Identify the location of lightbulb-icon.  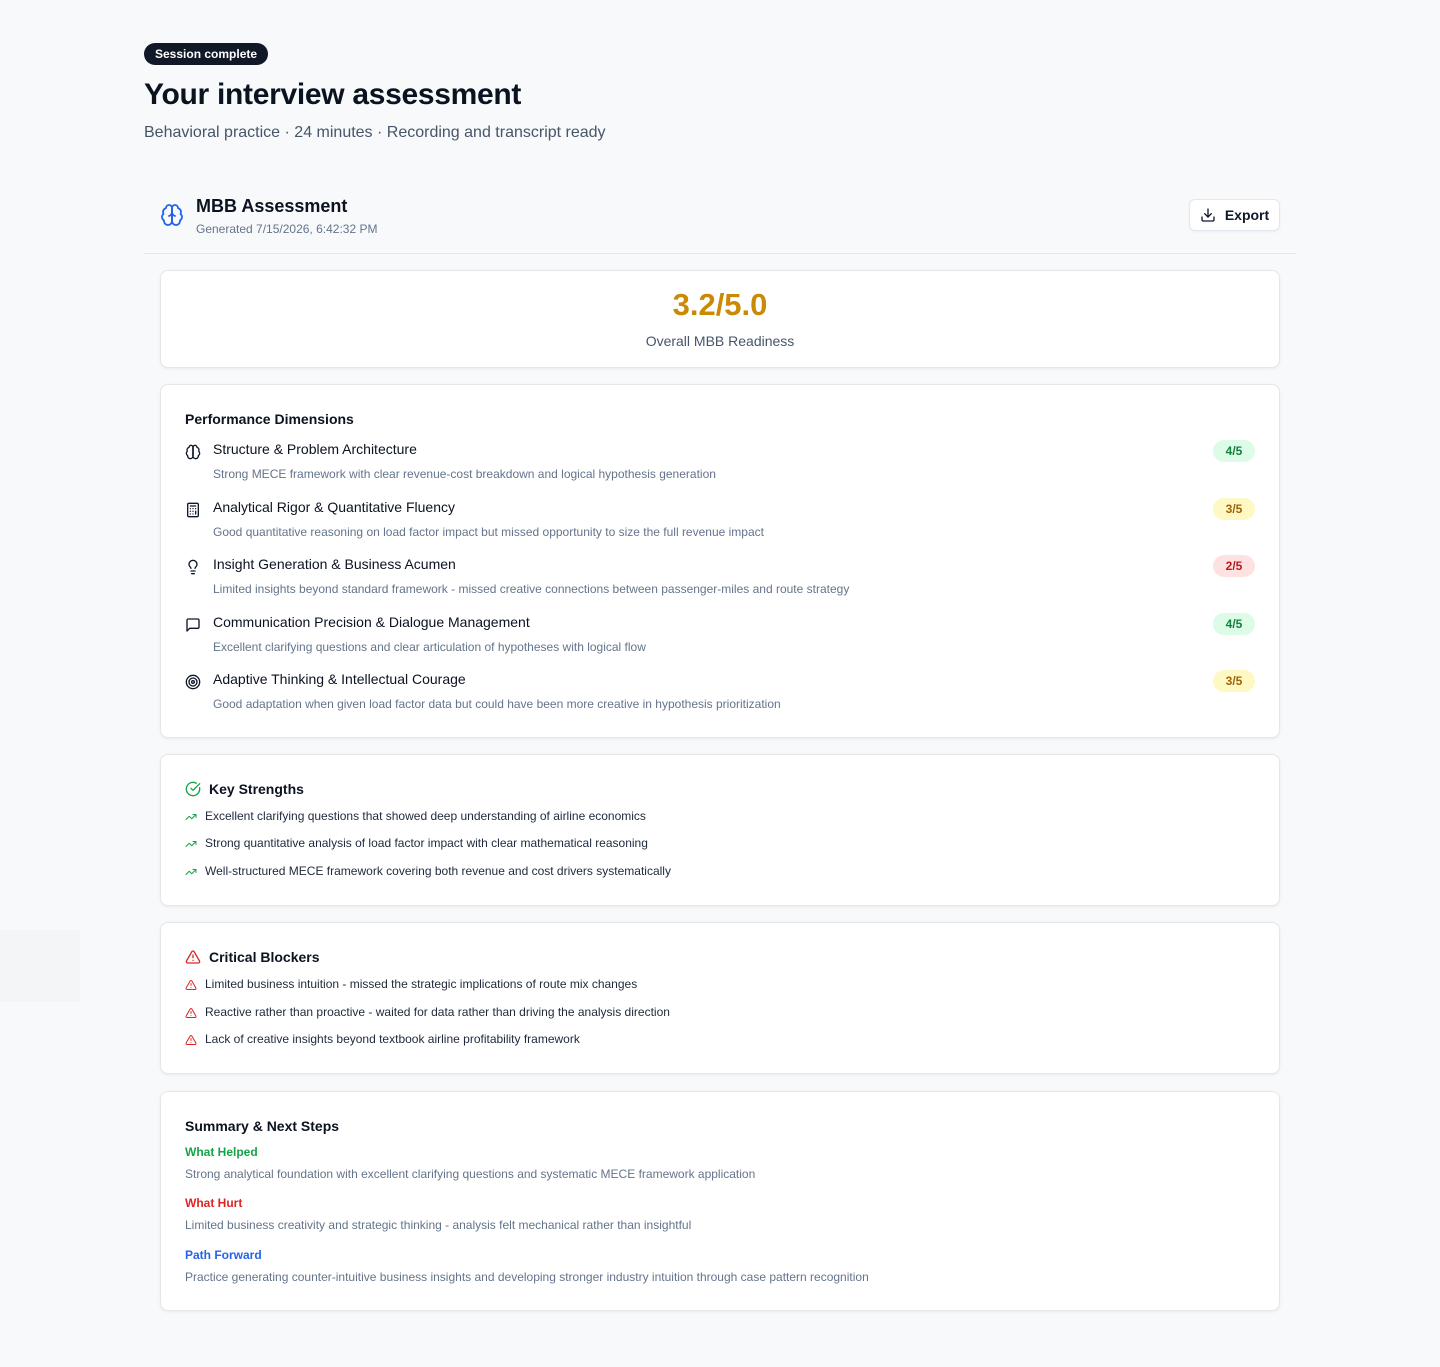
(193, 567).